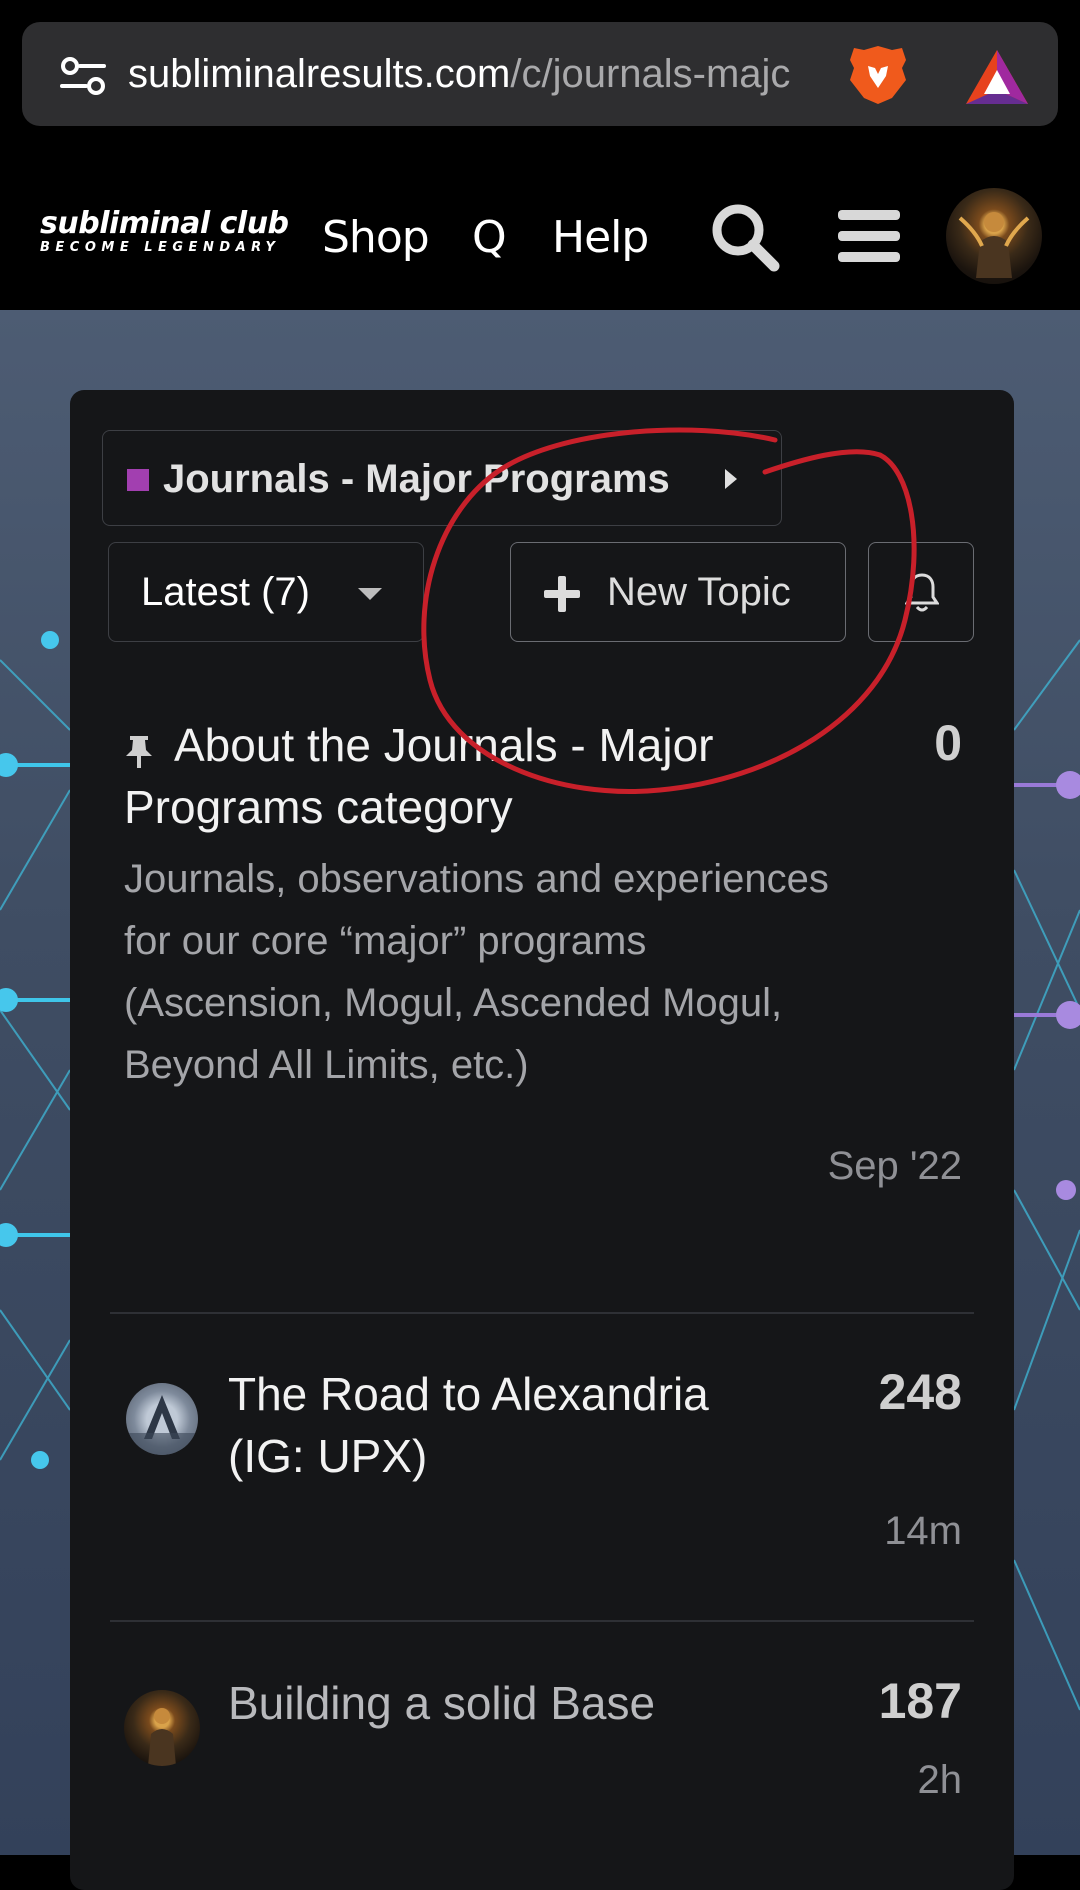  I want to click on new-topic-label: New Topic, so click(699, 592).